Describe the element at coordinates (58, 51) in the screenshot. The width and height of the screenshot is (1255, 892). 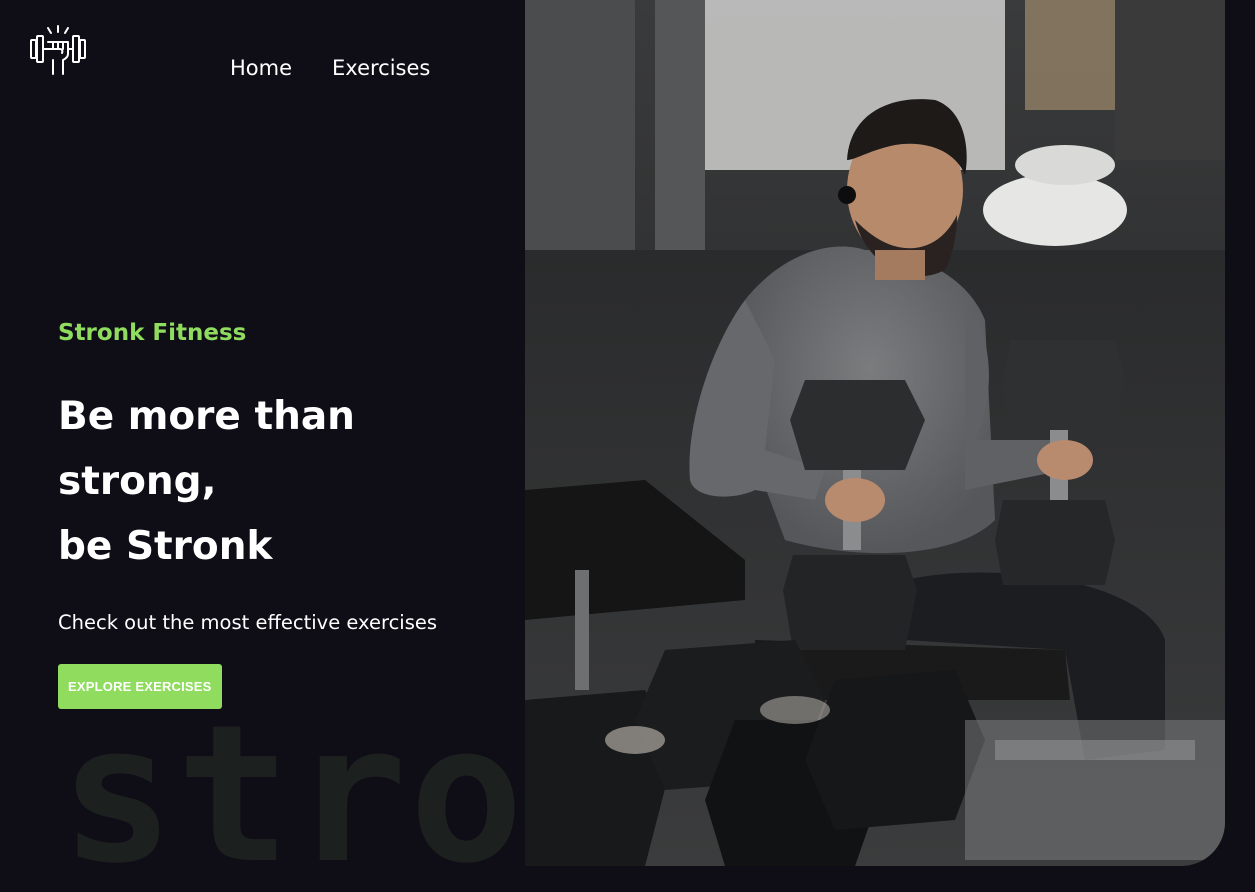
I see `dumbbell-fist-icon` at that location.